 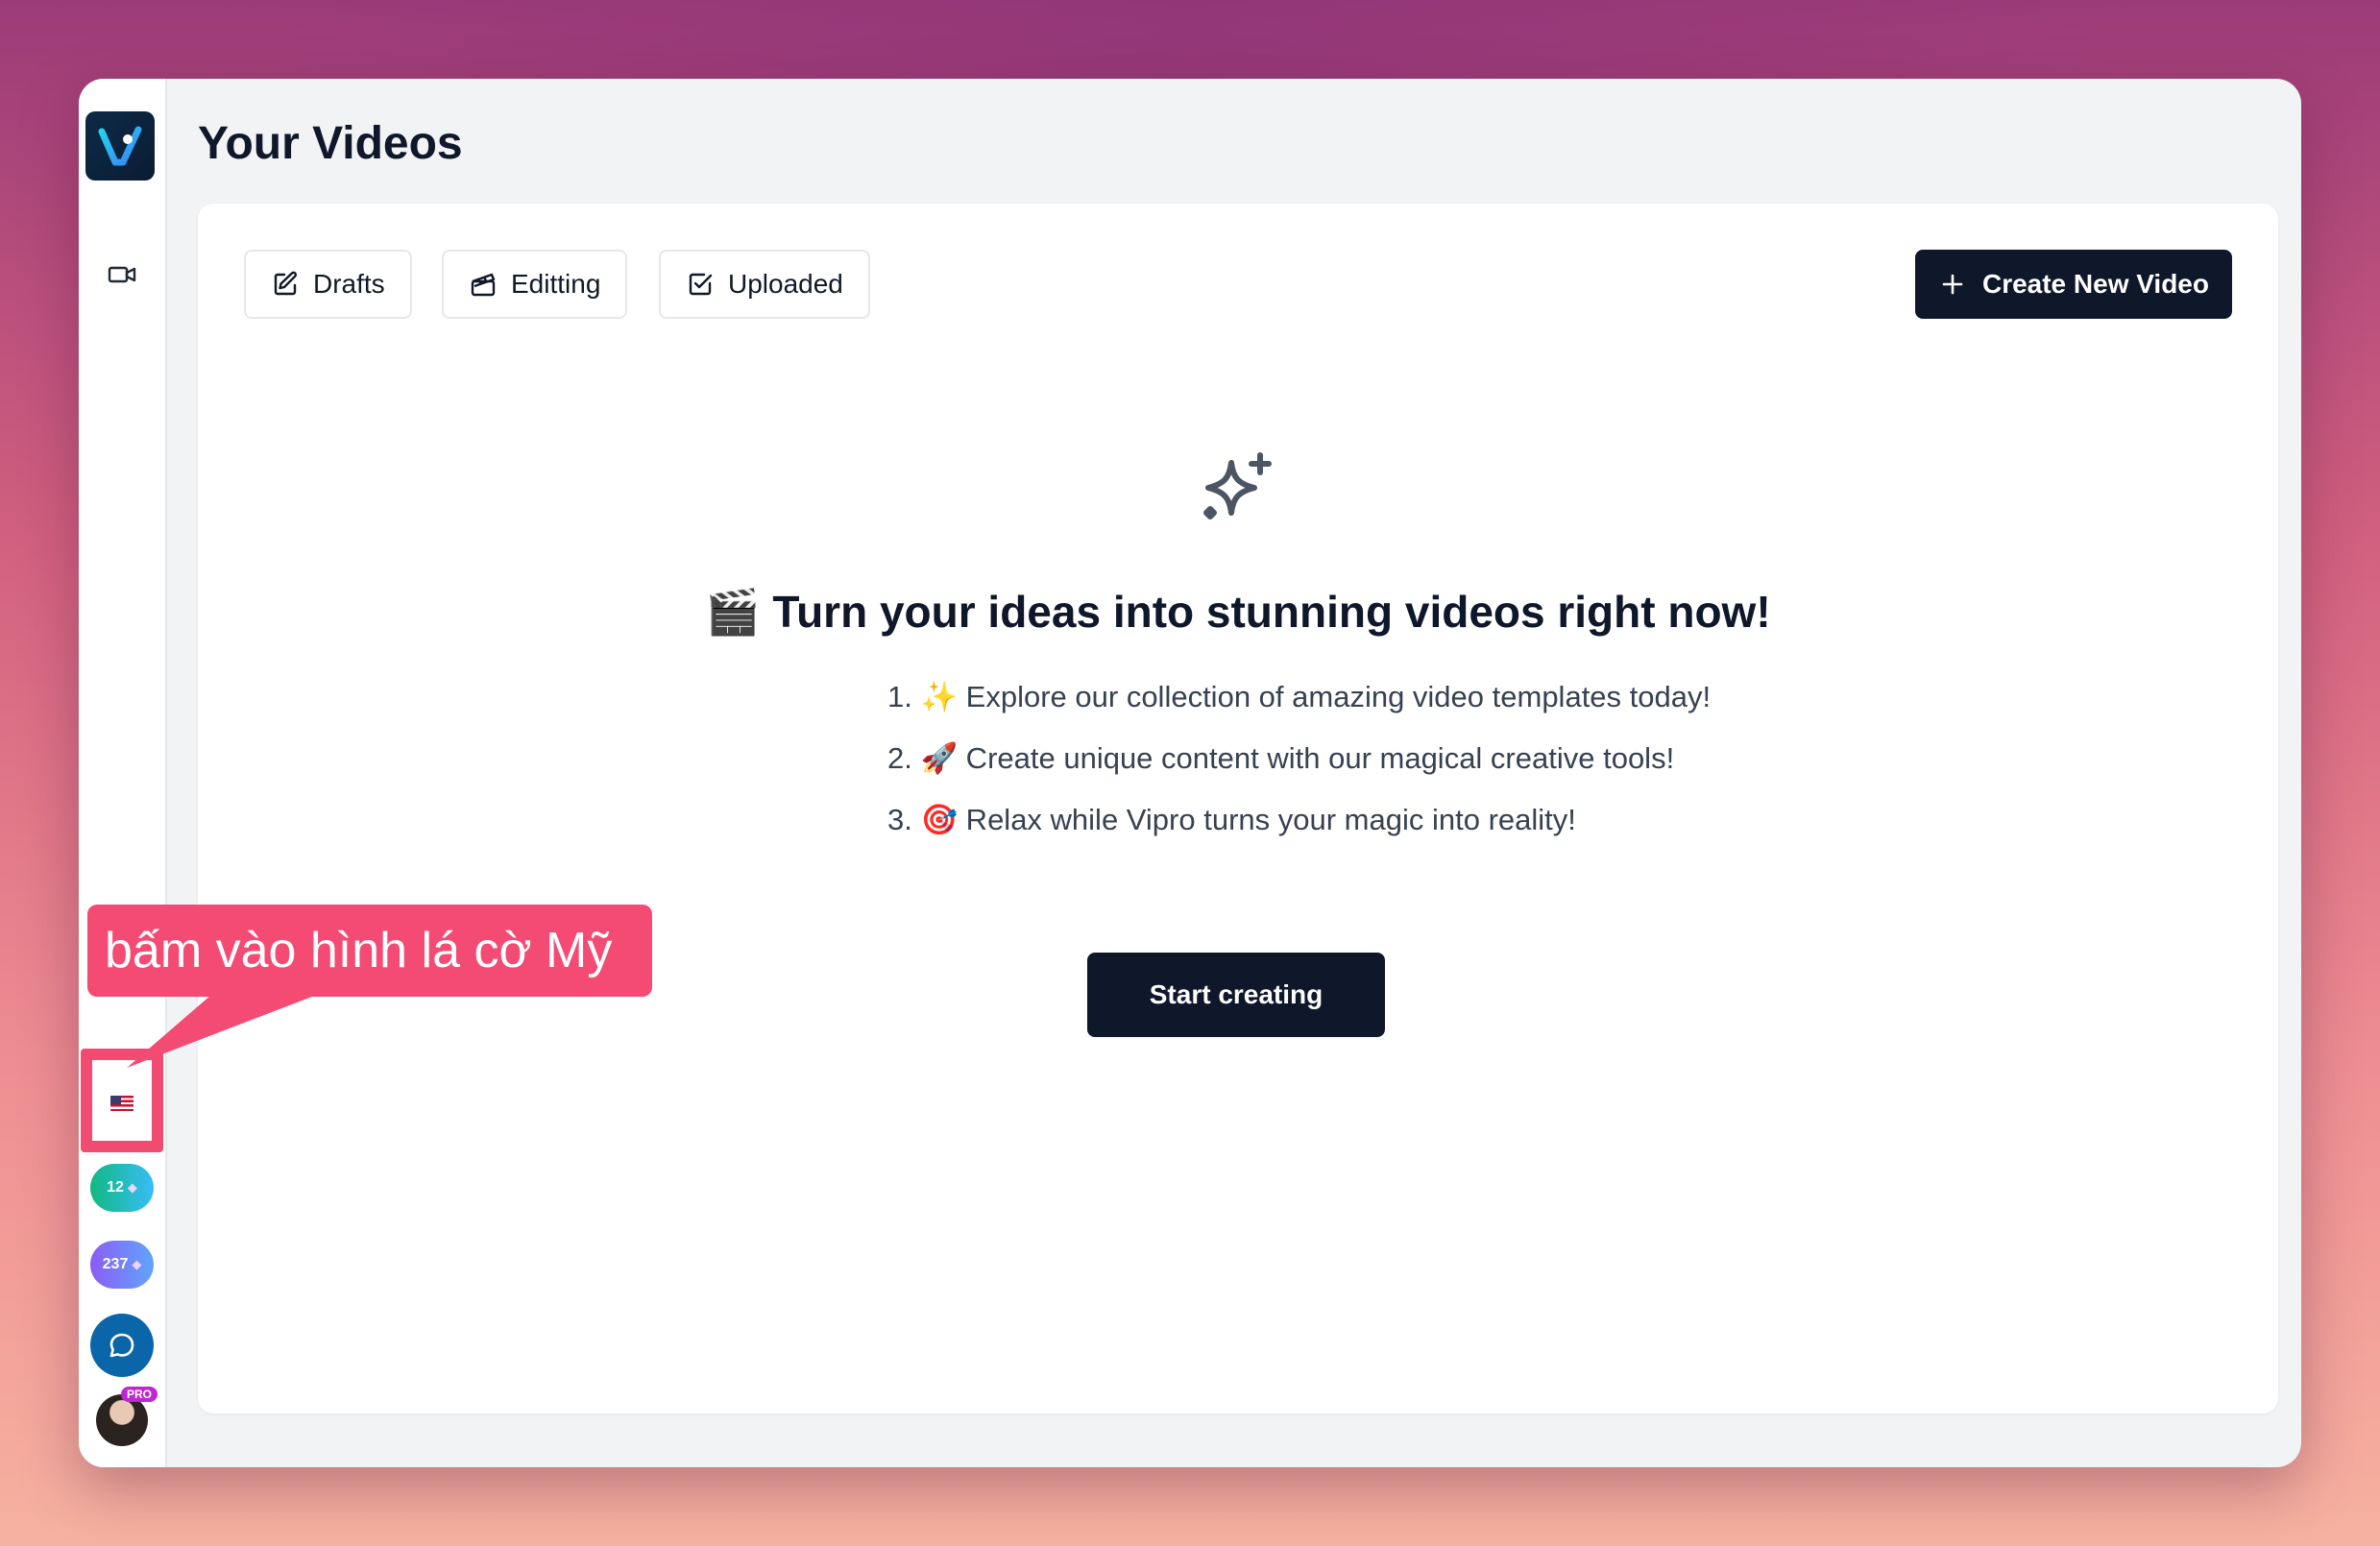 What do you see at coordinates (139, 1394) in the screenshot?
I see `pro-badge: PRO` at bounding box center [139, 1394].